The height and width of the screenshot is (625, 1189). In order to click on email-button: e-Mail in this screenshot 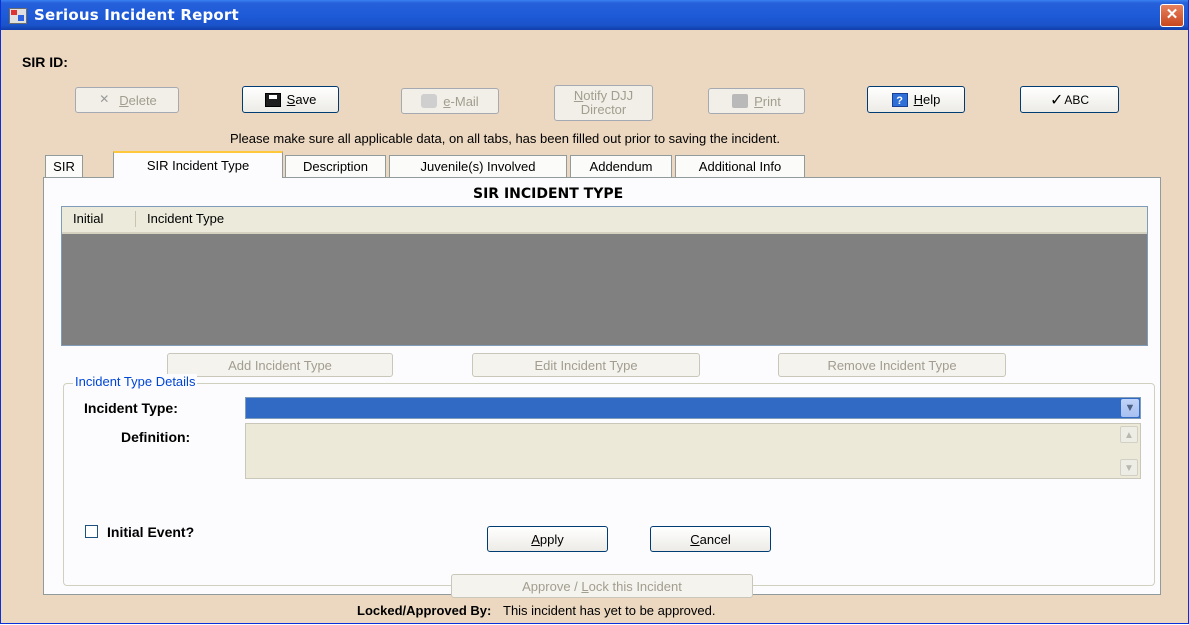, I will do `click(450, 101)`.